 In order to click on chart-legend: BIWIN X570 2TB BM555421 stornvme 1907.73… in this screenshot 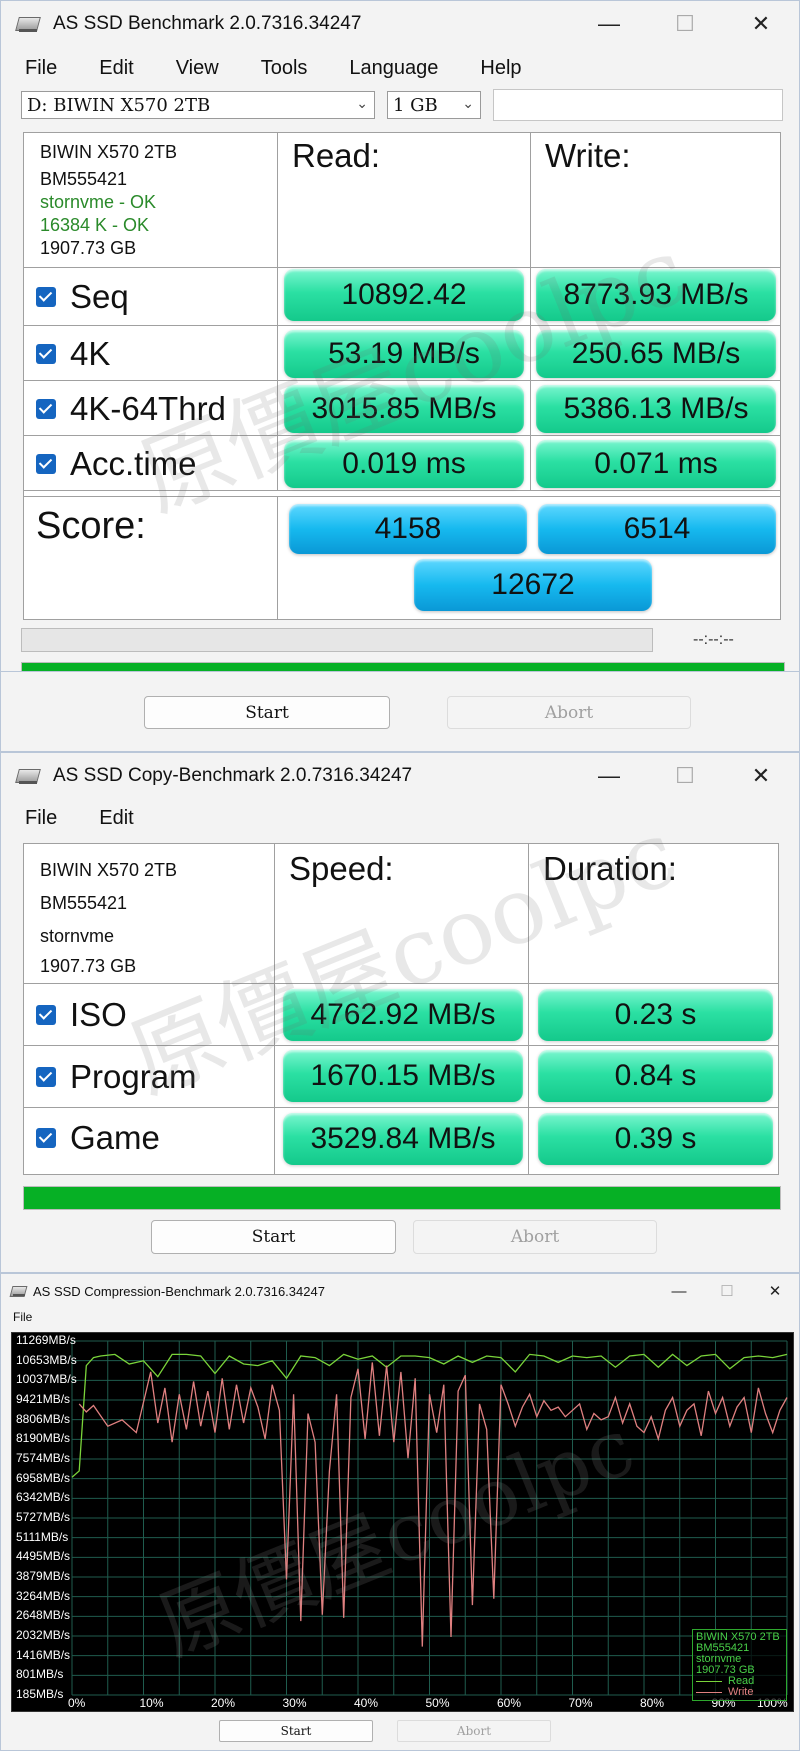, I will do `click(739, 1665)`.